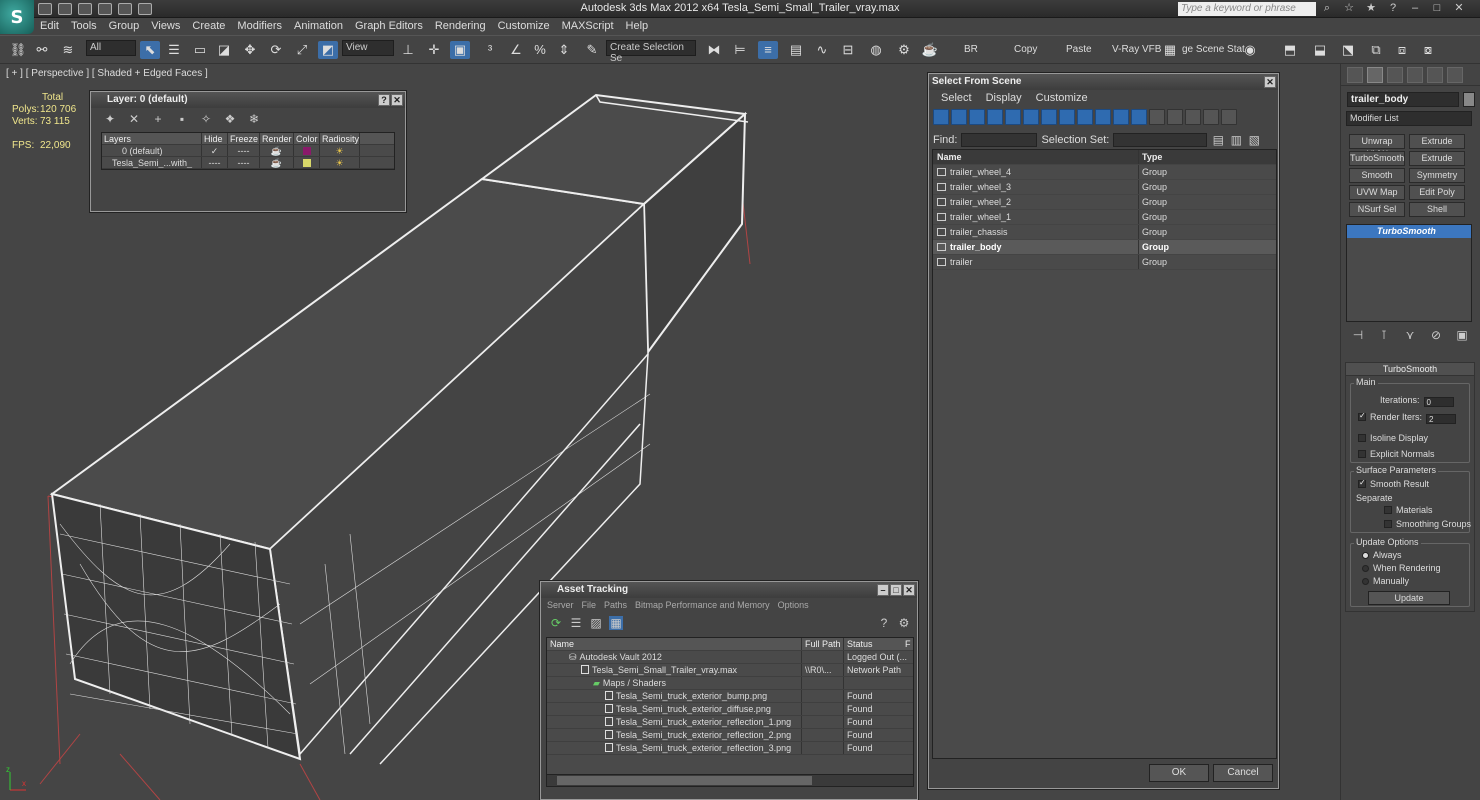  What do you see at coordinates (277, 150) in the screenshot?
I see `render-toggle-icon: ☕` at bounding box center [277, 150].